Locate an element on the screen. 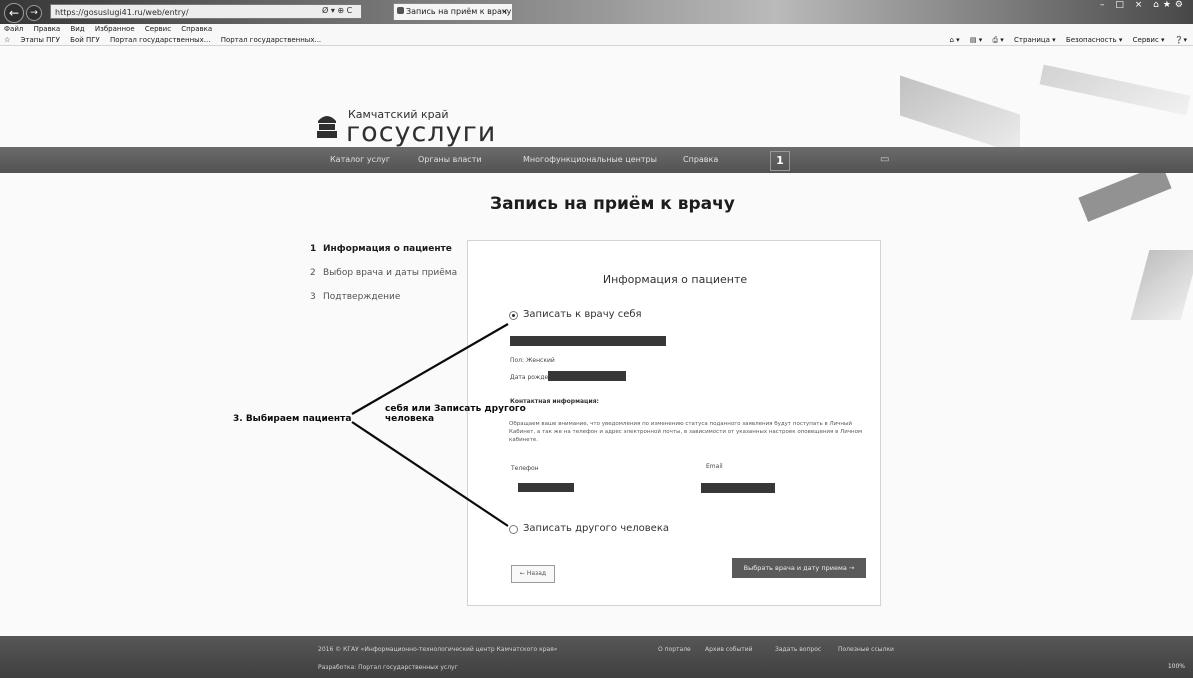 Image resolution: width=1193 pixels, height=678 pixels. menu-edit: Правка is located at coordinates (47, 29).